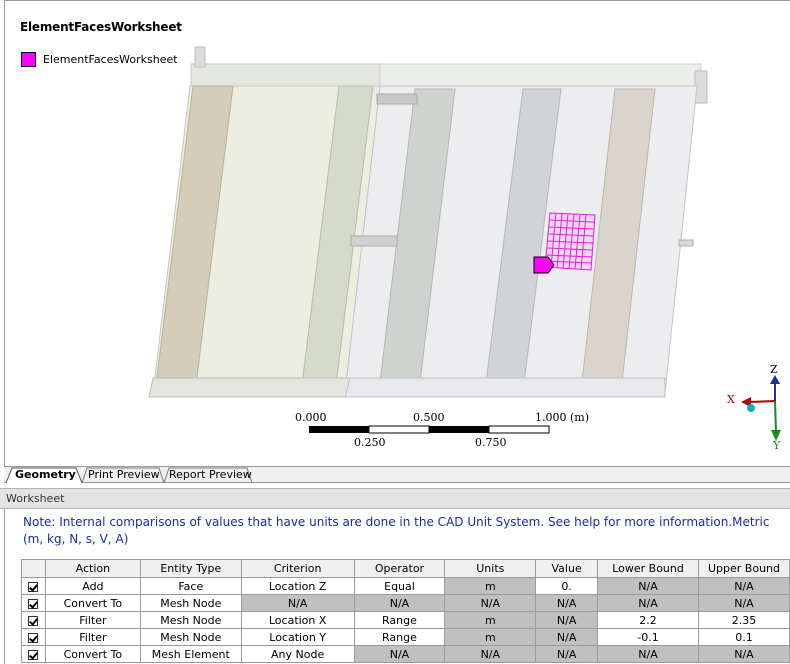 The image size is (790, 664). Describe the element at coordinates (297, 654) in the screenshot. I see `cell-criterion: Any Node` at that location.